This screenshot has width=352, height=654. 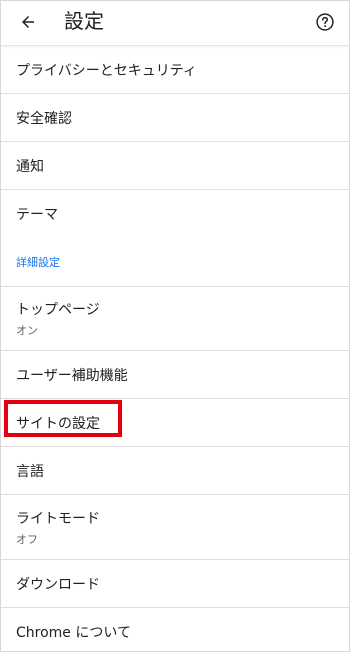 What do you see at coordinates (175, 318) in the screenshot?
I see `settings-item-homepage: トップページ オン` at bounding box center [175, 318].